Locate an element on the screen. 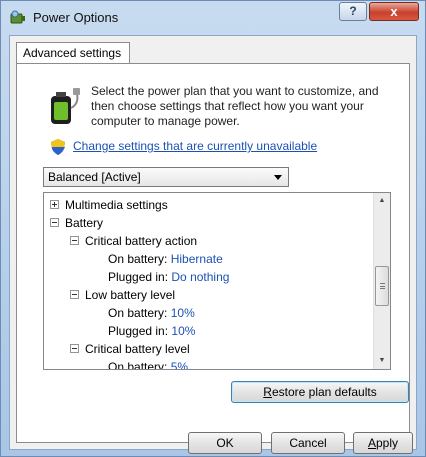  power-plan-value: Balanced [Active] is located at coordinates (94, 177).